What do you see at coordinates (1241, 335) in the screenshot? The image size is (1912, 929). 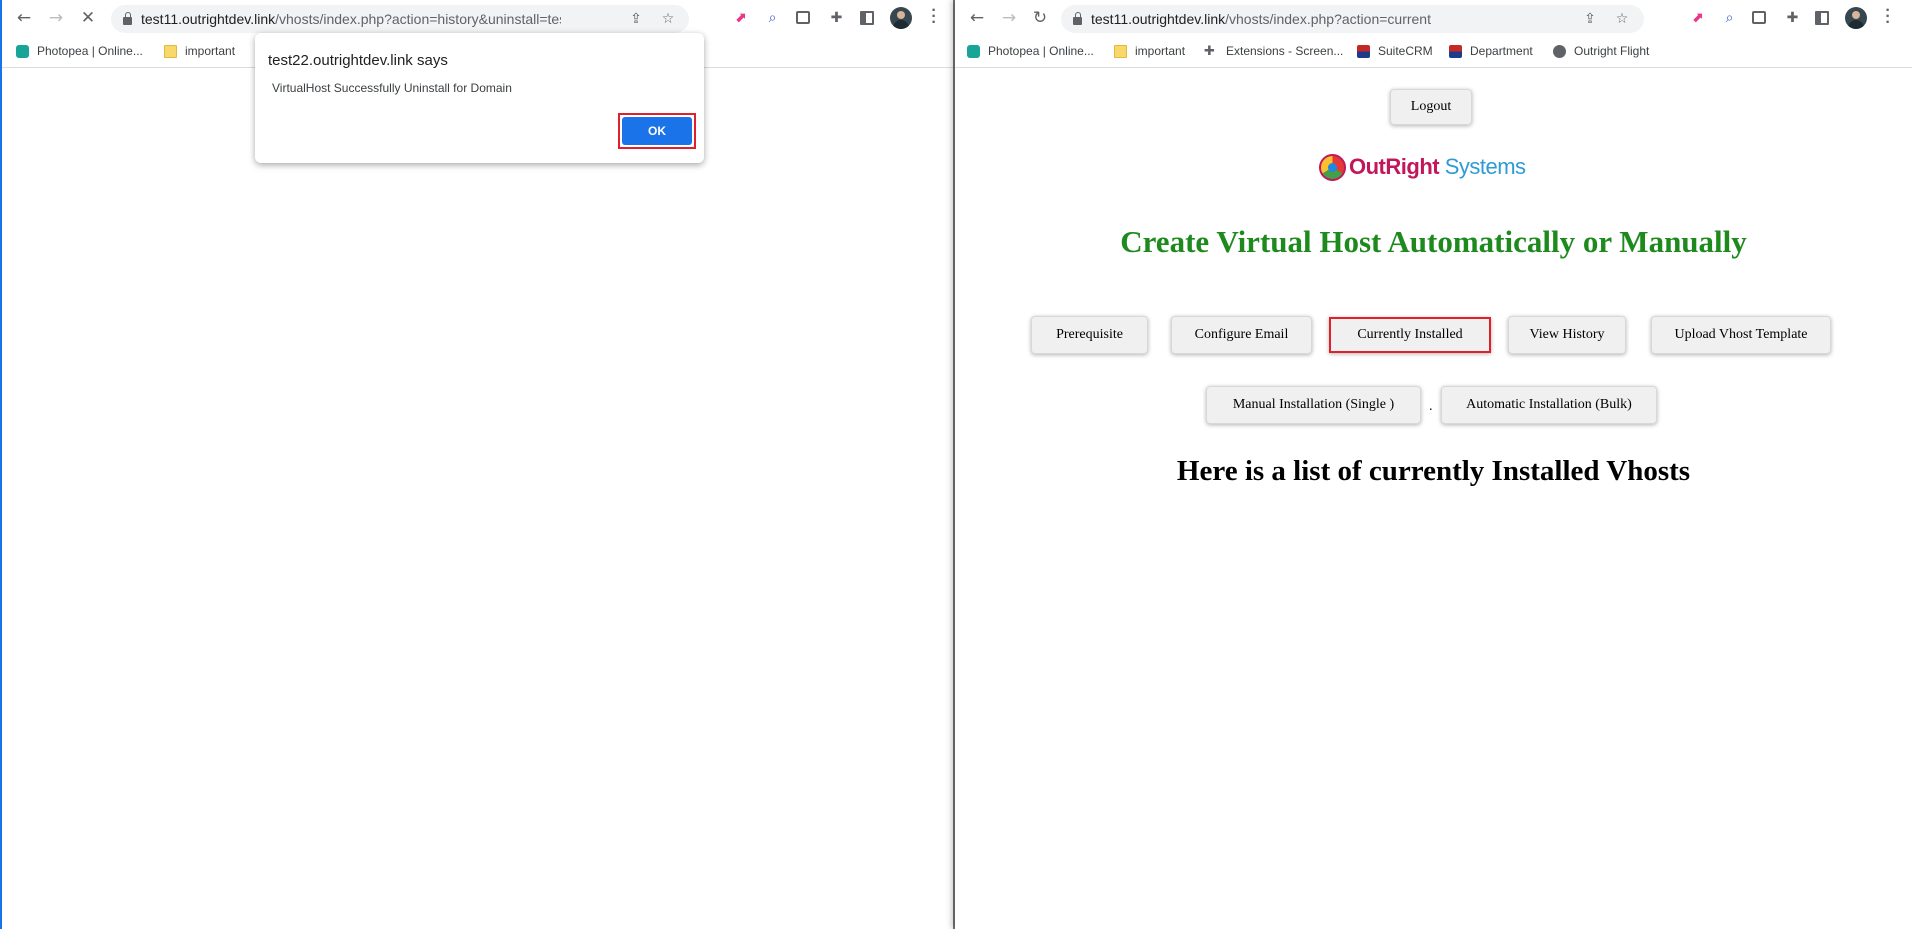 I see `configure-email-button: Configure Email` at bounding box center [1241, 335].